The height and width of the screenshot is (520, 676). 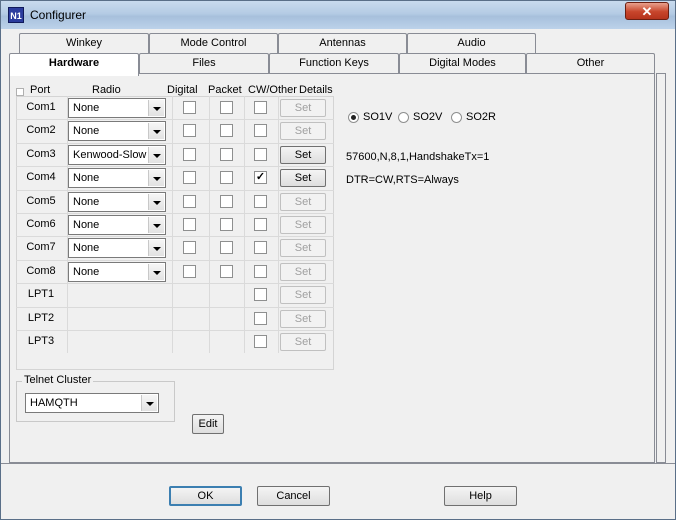 I want to click on app-icon: N1, so click(x=16, y=15).